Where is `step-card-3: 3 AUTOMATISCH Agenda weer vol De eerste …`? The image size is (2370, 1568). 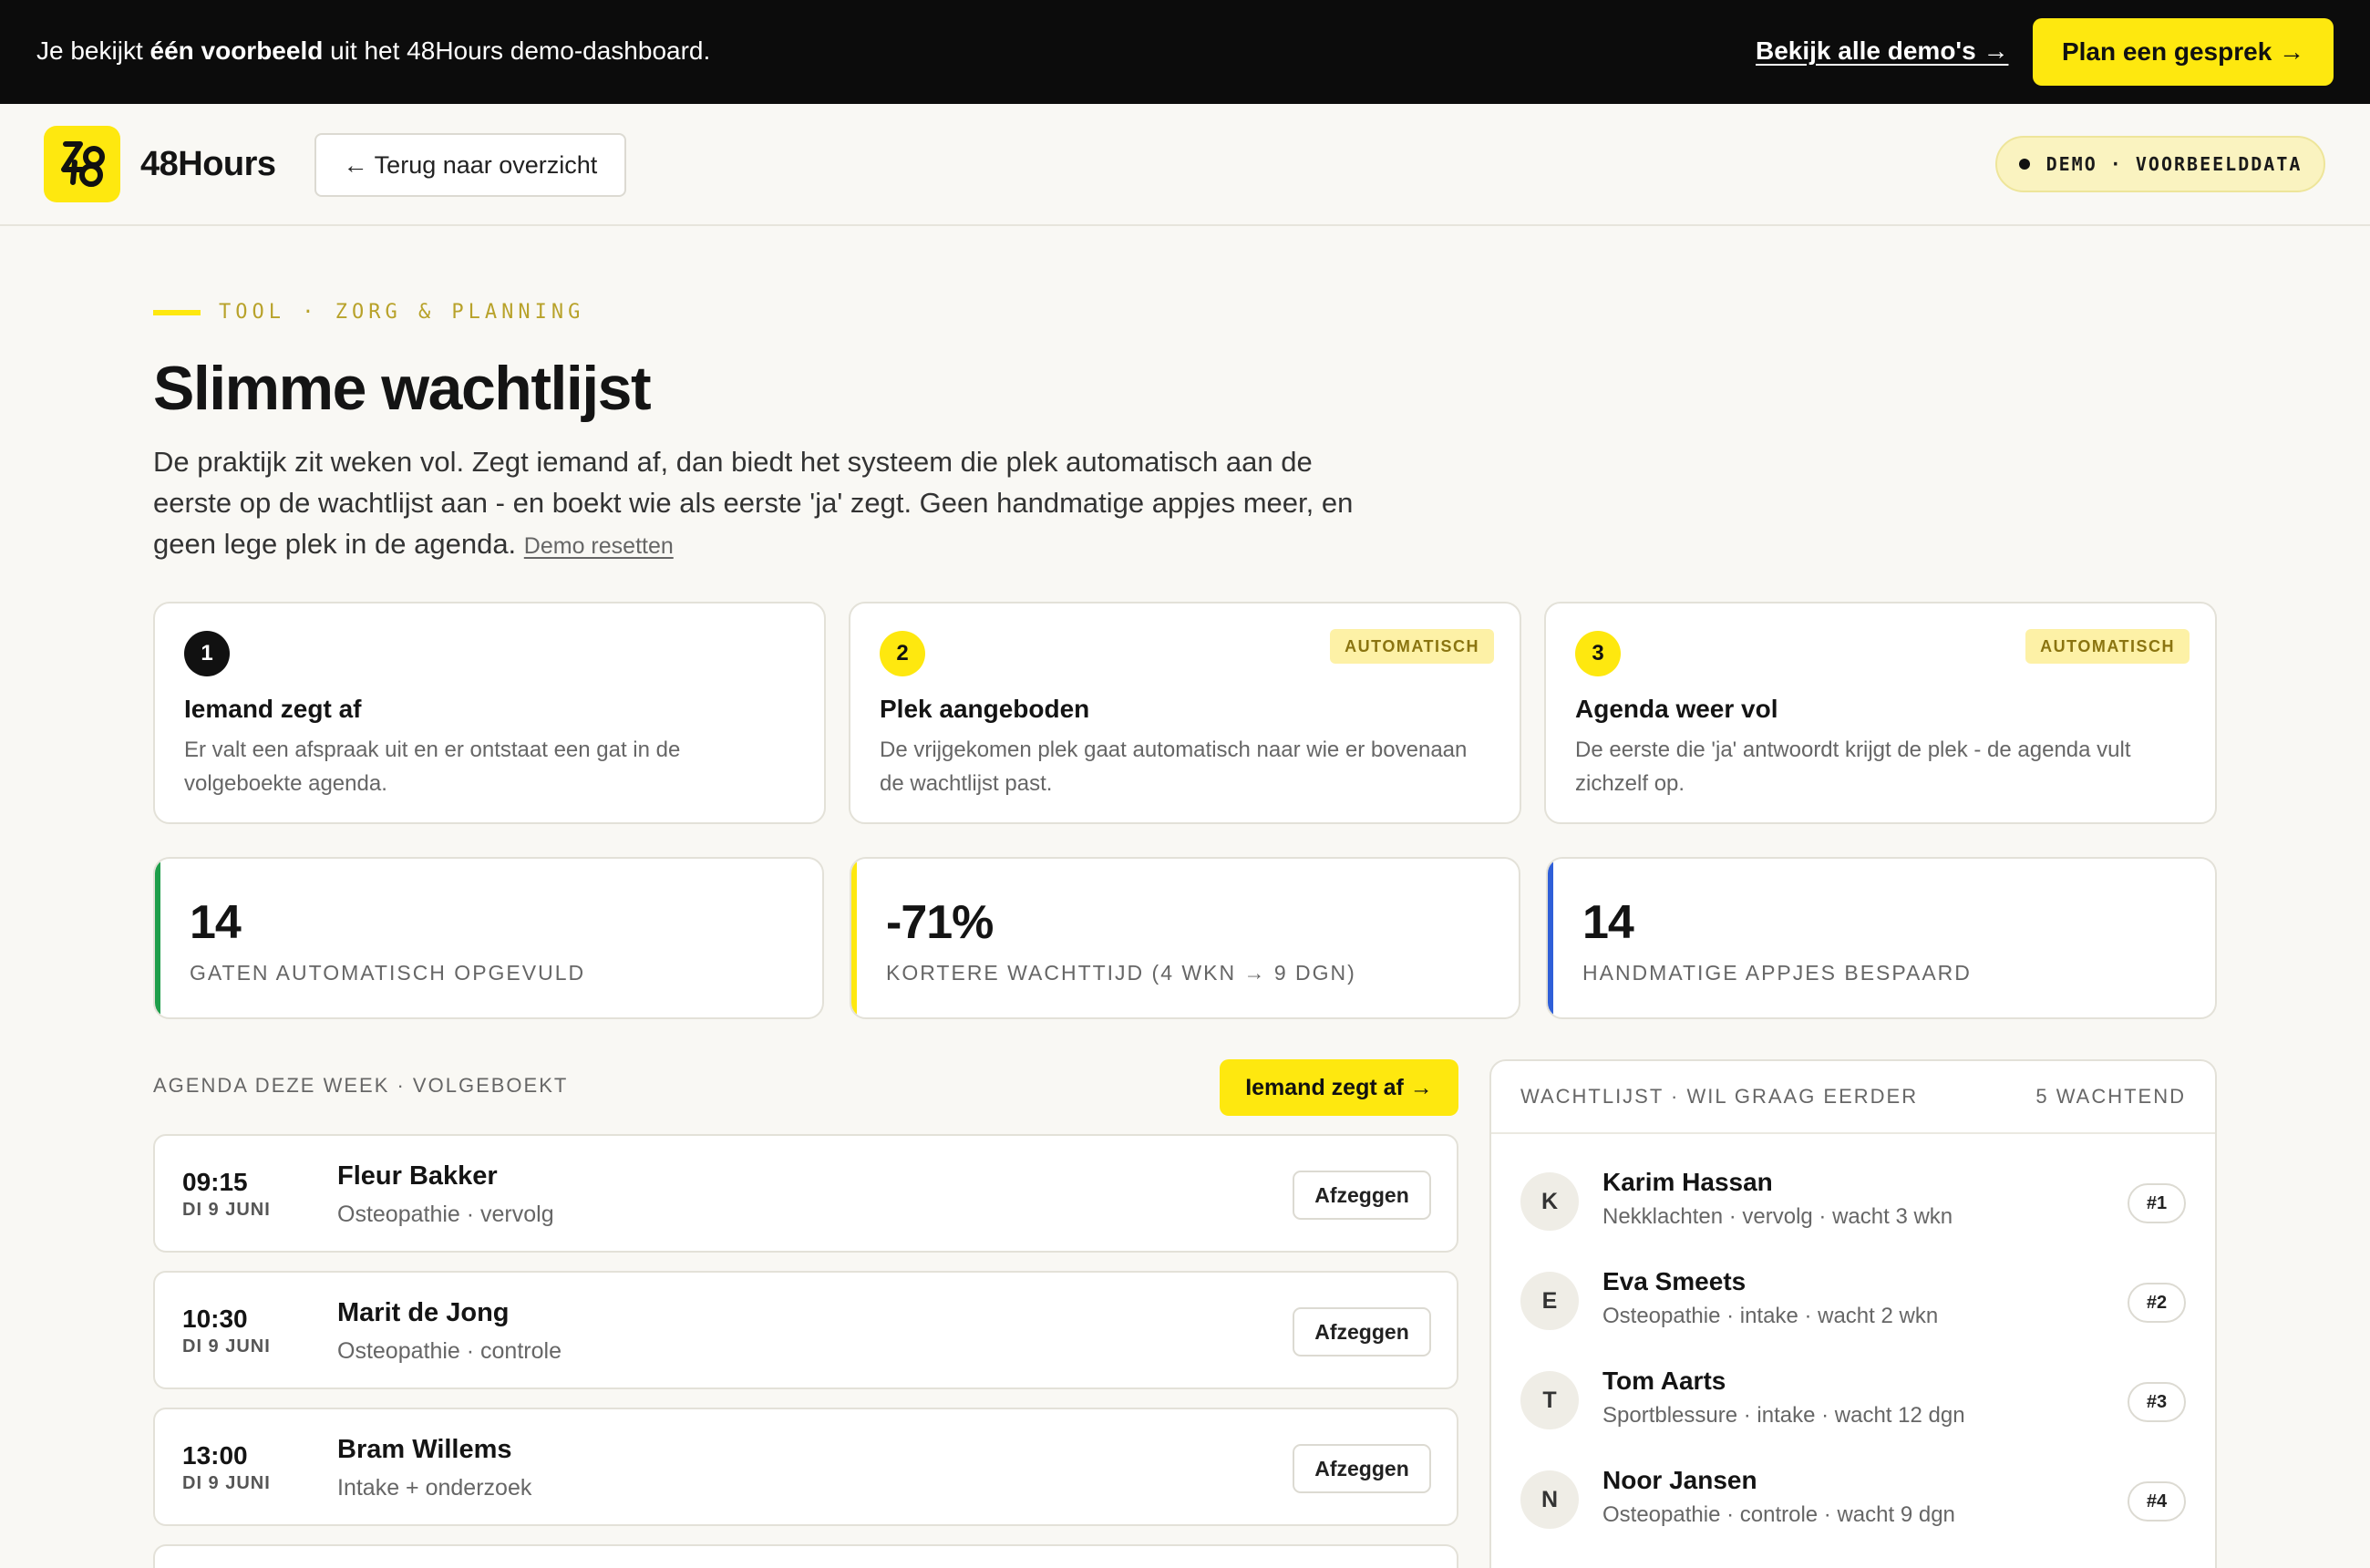 step-card-3: 3 AUTOMATISCH Agenda weer vol De eerste … is located at coordinates (1880, 713).